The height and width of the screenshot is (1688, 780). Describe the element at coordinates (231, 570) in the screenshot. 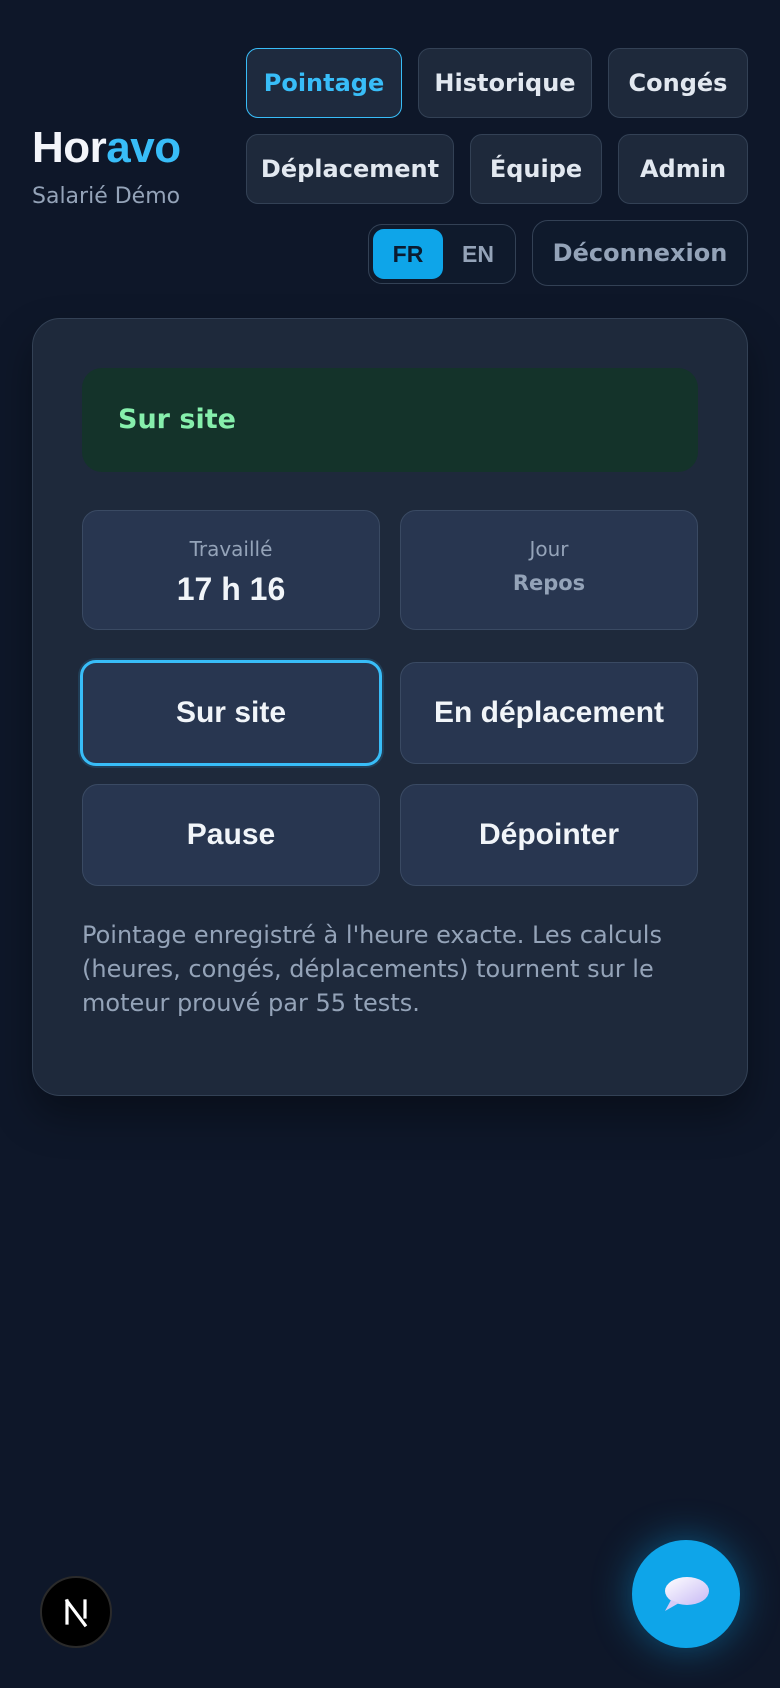

I see `worked-stat: Travaillé 17 h 16` at that location.